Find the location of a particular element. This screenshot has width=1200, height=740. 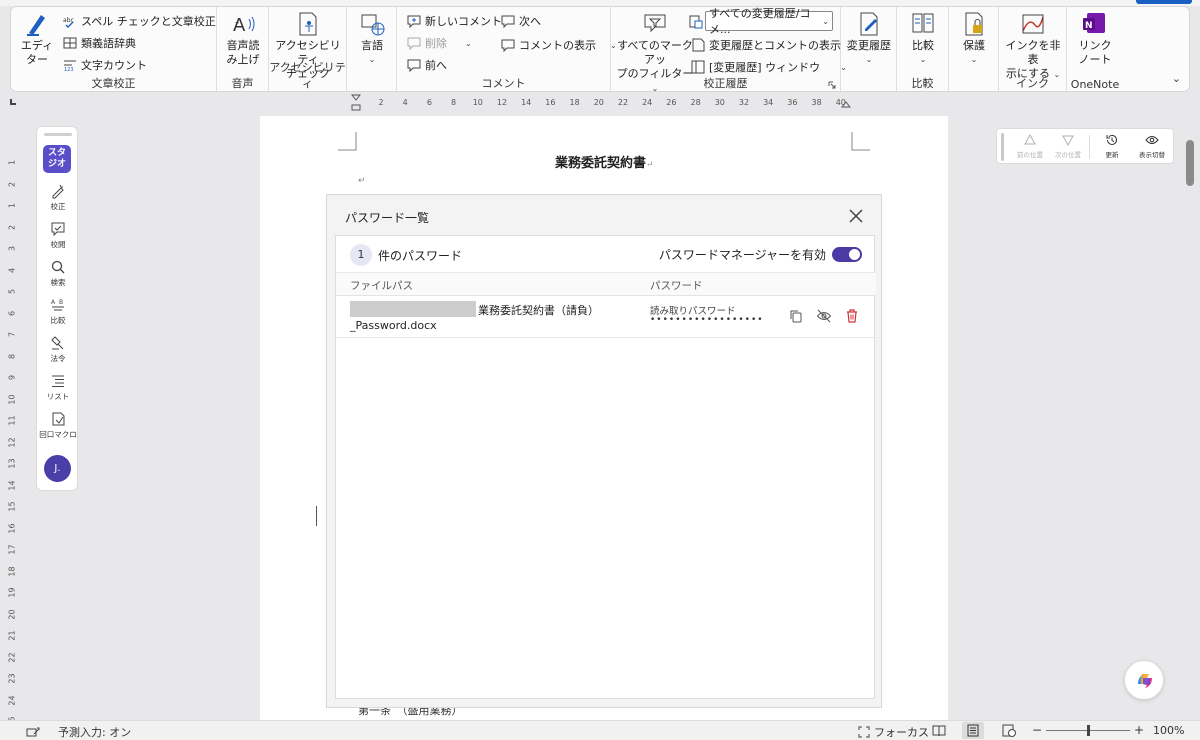

zoom-in-button: + is located at coordinates (1139, 730).